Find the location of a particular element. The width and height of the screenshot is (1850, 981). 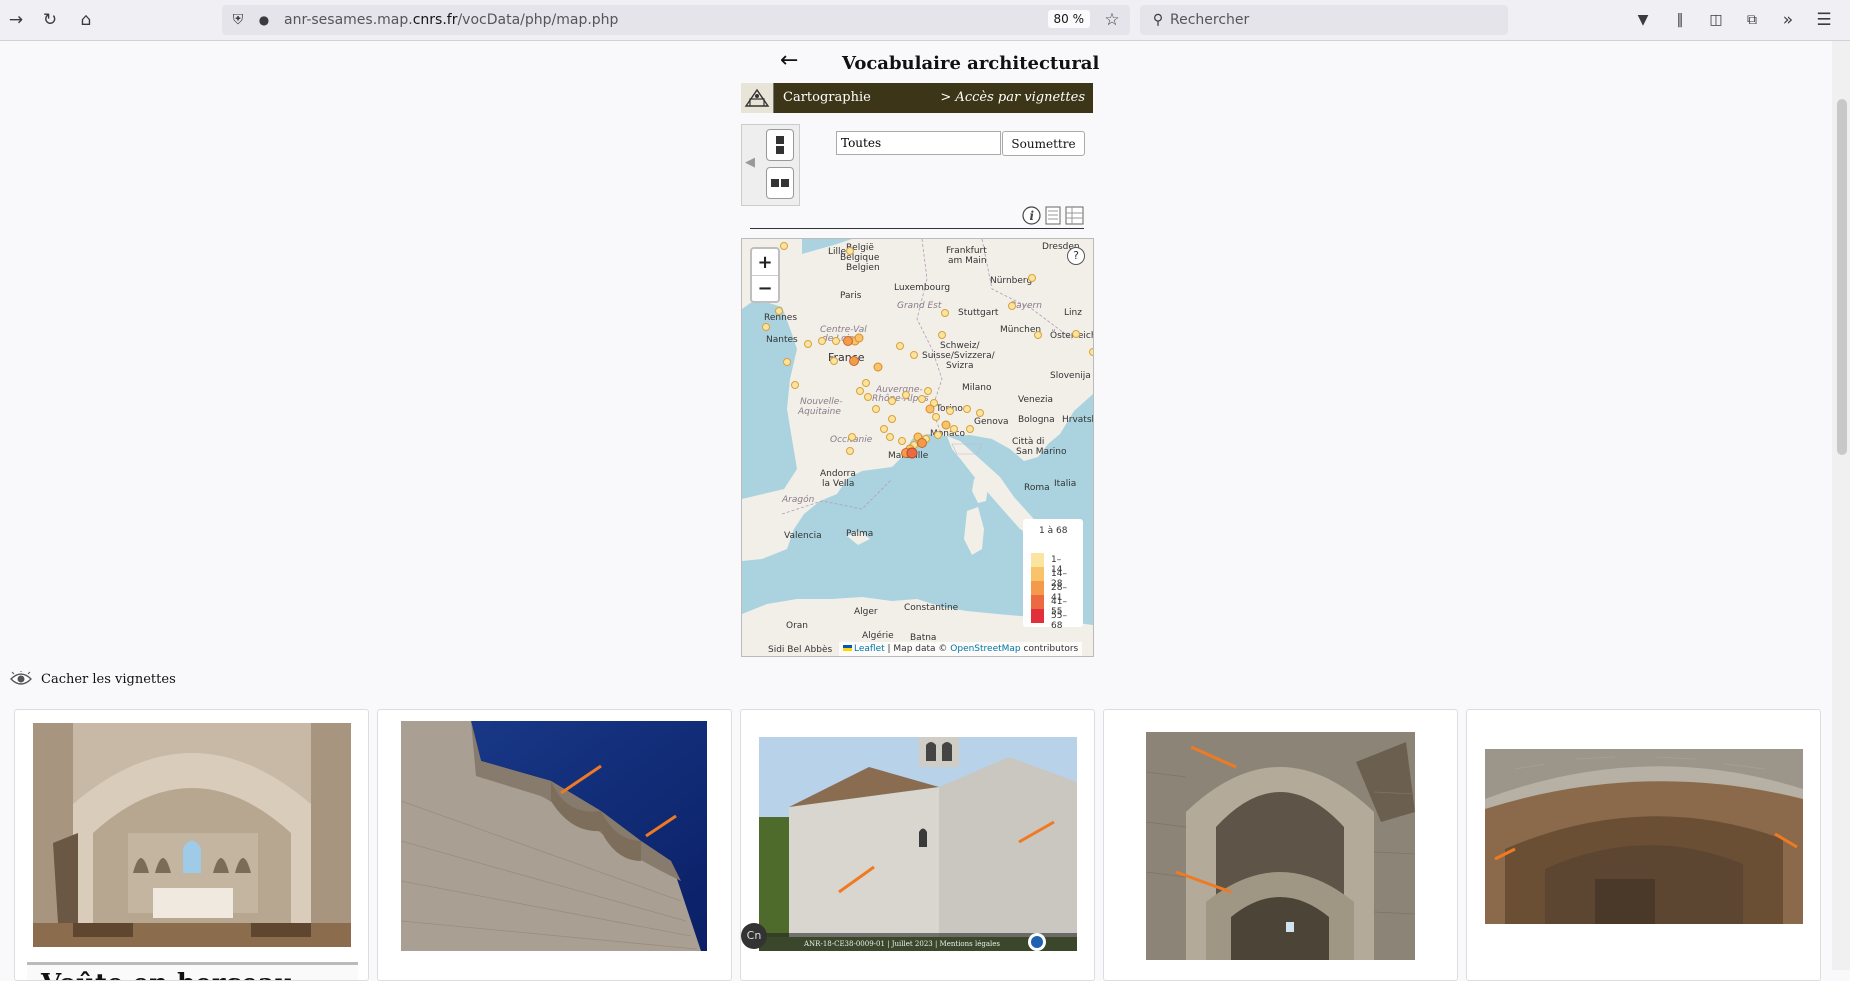

map-label: de Loire is located at coordinates (840, 339).